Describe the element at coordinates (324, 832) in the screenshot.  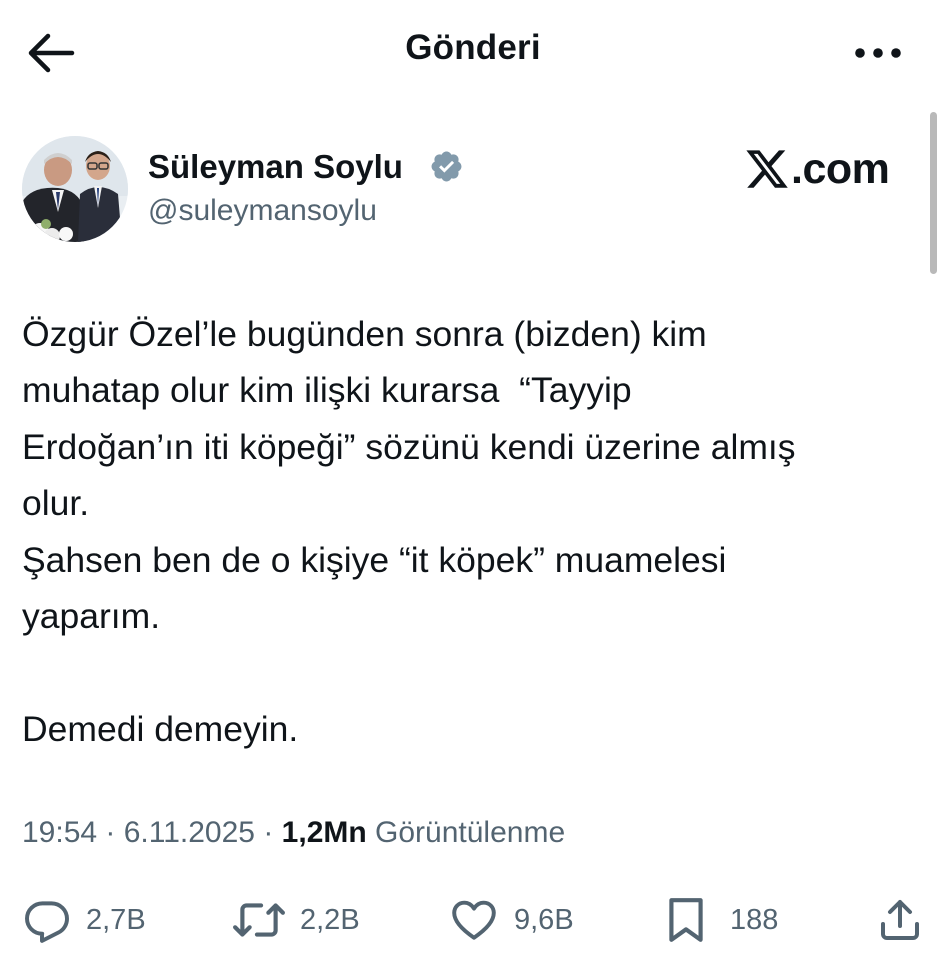
I see `views-count: 1,2Mn` at that location.